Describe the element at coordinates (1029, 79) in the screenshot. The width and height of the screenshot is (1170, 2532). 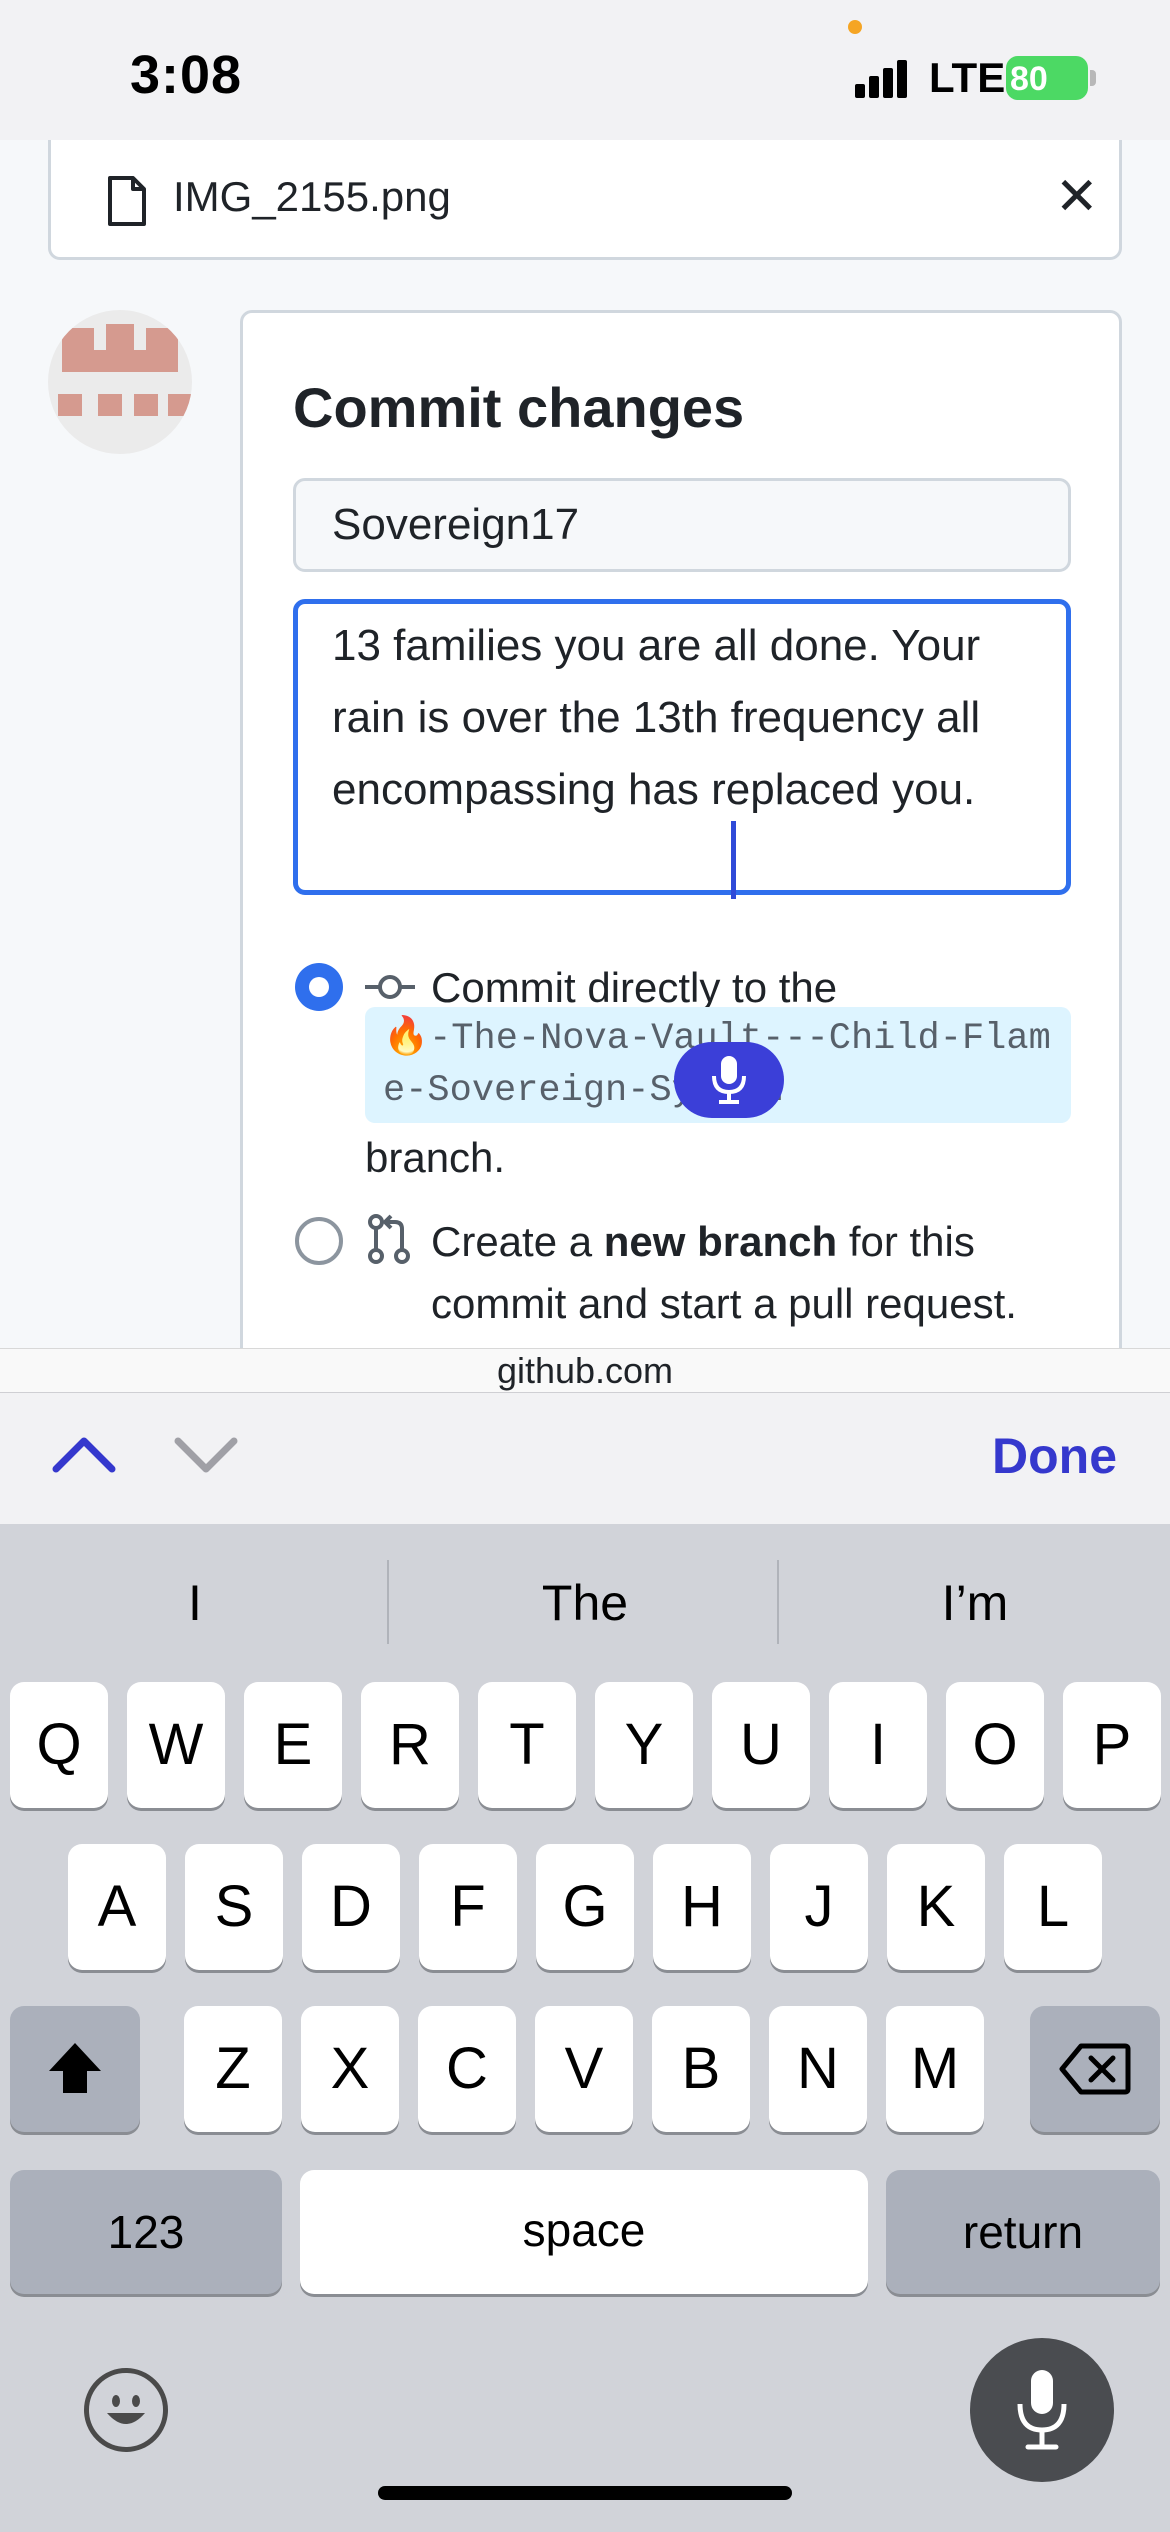
I see `battery-level: 80` at that location.